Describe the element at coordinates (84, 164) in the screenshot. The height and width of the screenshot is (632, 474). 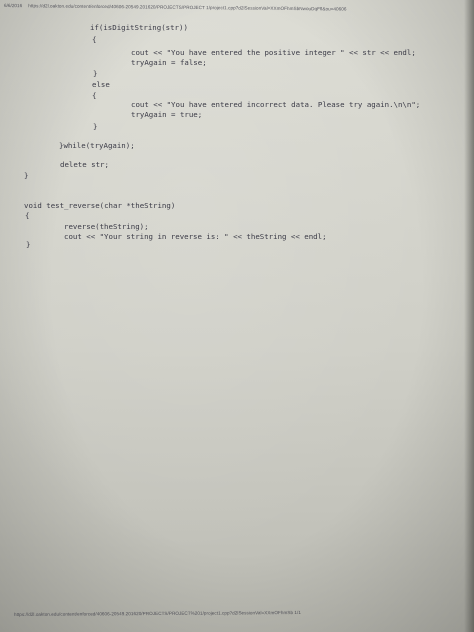
I see `code-line: delete str;` at that location.